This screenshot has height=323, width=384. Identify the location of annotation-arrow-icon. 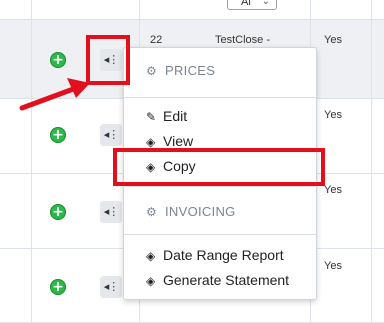
(54, 94).